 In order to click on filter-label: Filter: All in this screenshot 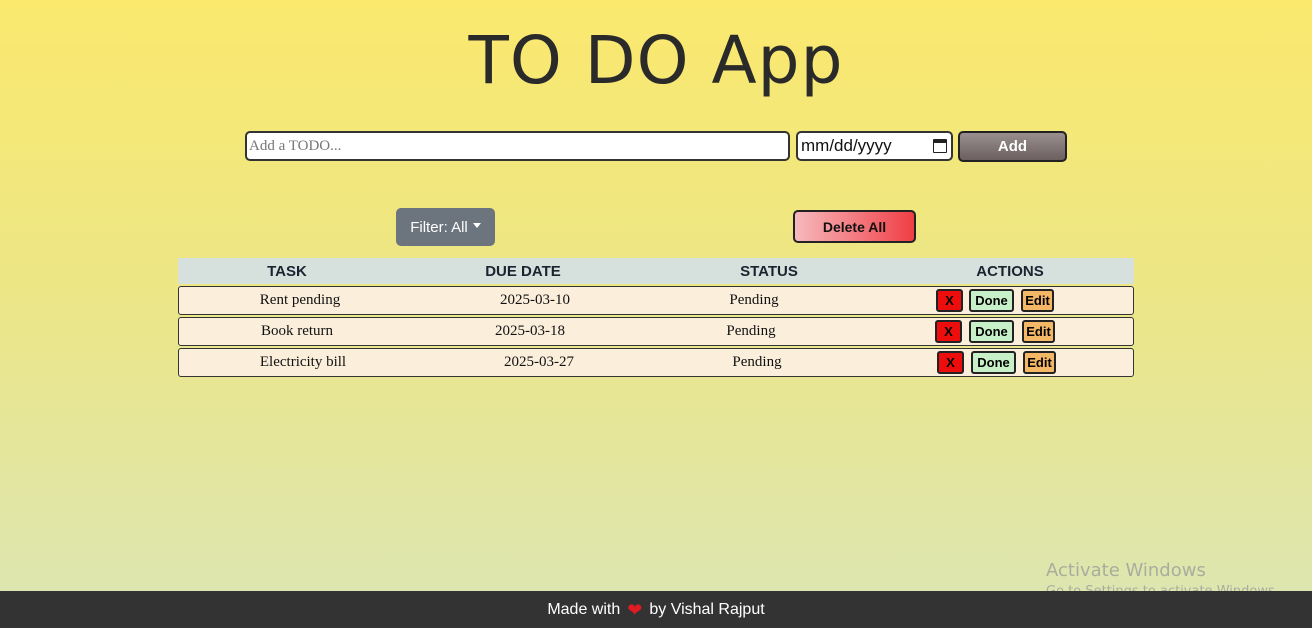, I will do `click(439, 227)`.